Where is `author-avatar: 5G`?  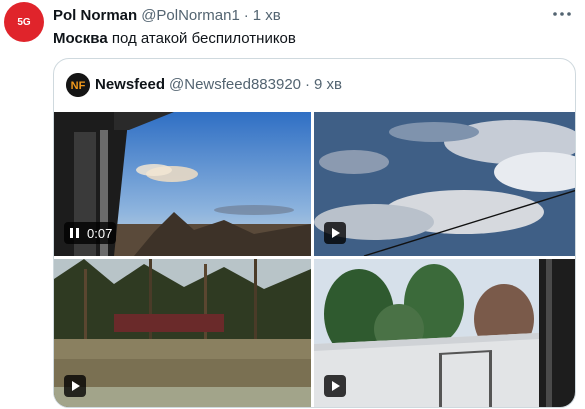
author-avatar: 5G is located at coordinates (24, 22).